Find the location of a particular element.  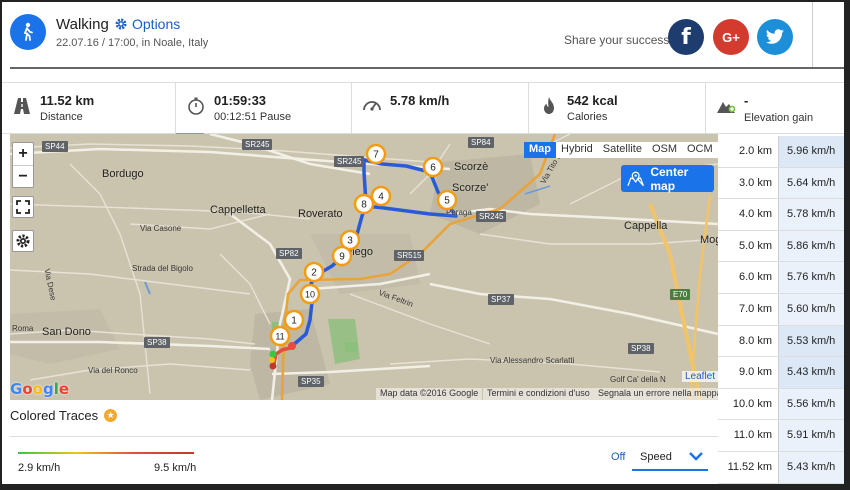

km-marker: 8 is located at coordinates (364, 204).